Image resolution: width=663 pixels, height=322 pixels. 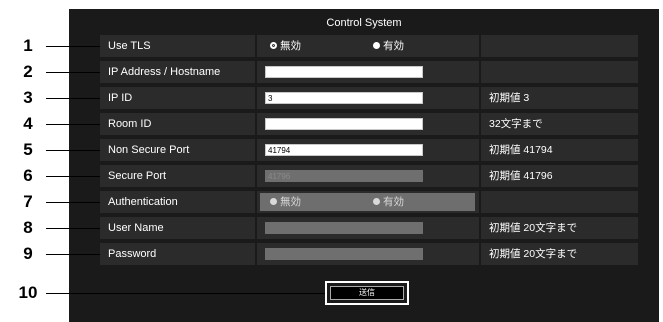 What do you see at coordinates (28, 253) in the screenshot?
I see `callout-number: 9` at bounding box center [28, 253].